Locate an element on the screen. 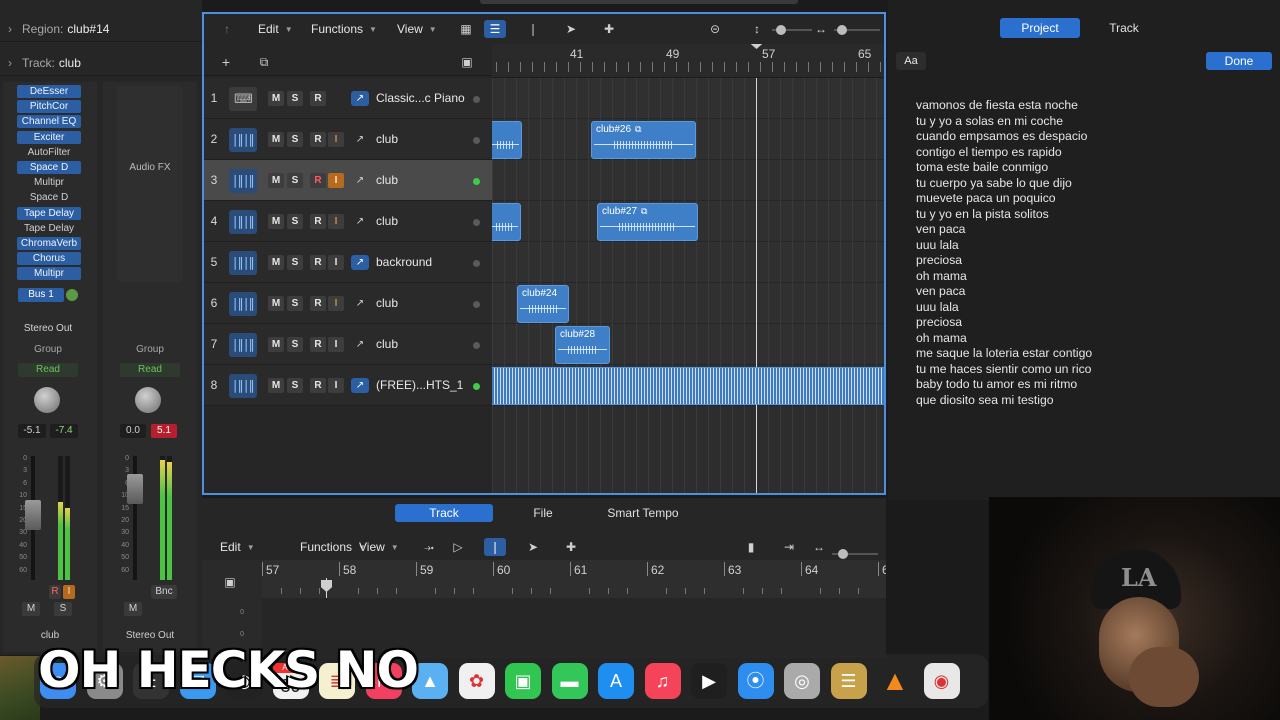 Image resolution: width=1280 pixels, height=720 pixels. plugin-slot: Chorus is located at coordinates (49, 259).